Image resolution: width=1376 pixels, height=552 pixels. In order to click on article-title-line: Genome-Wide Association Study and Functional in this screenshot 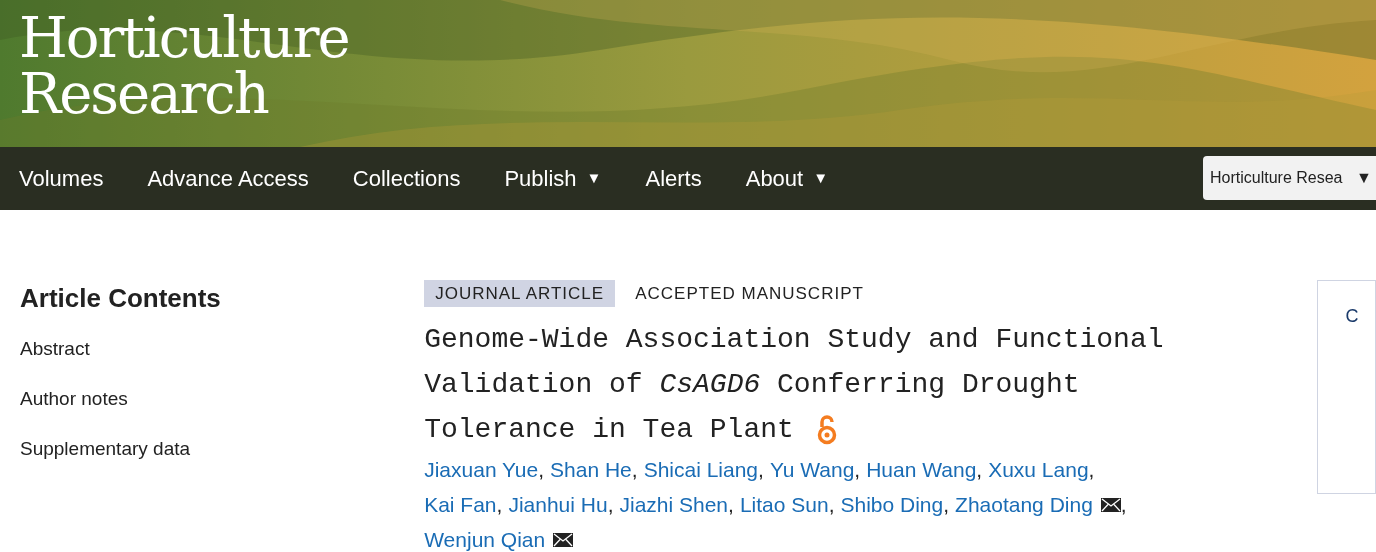, I will do `click(794, 339)`.